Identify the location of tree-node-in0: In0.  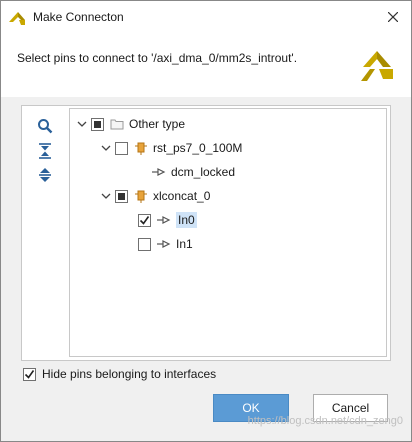
(167, 220).